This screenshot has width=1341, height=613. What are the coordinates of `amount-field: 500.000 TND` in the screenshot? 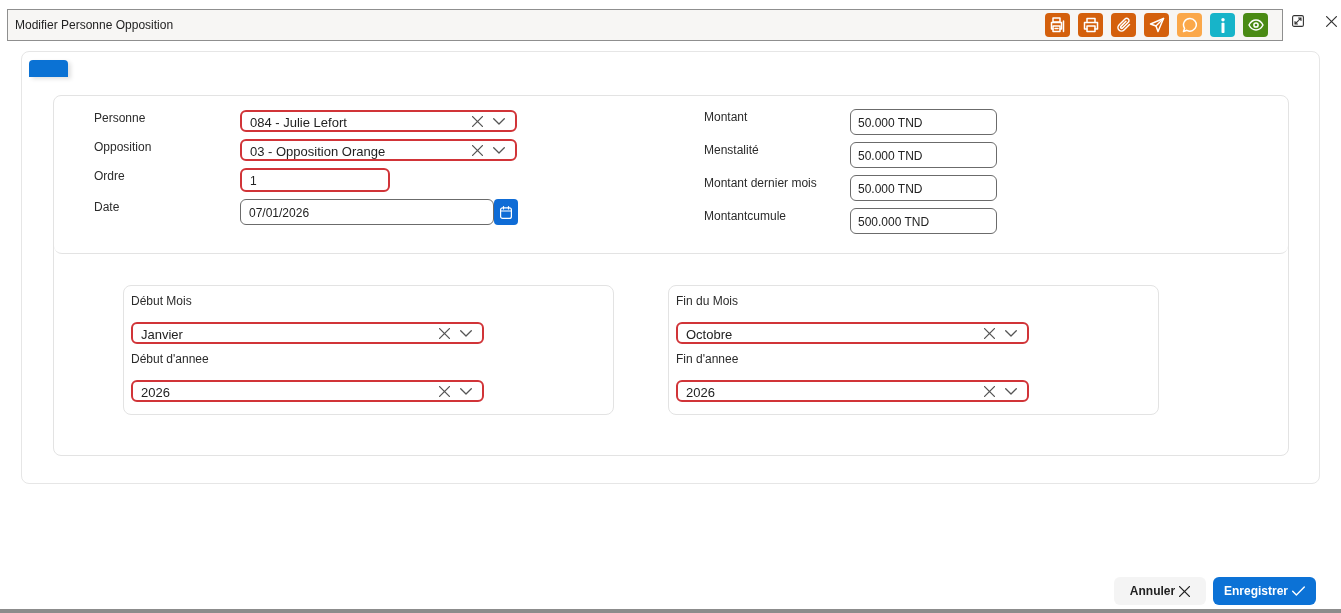 It's located at (923, 221).